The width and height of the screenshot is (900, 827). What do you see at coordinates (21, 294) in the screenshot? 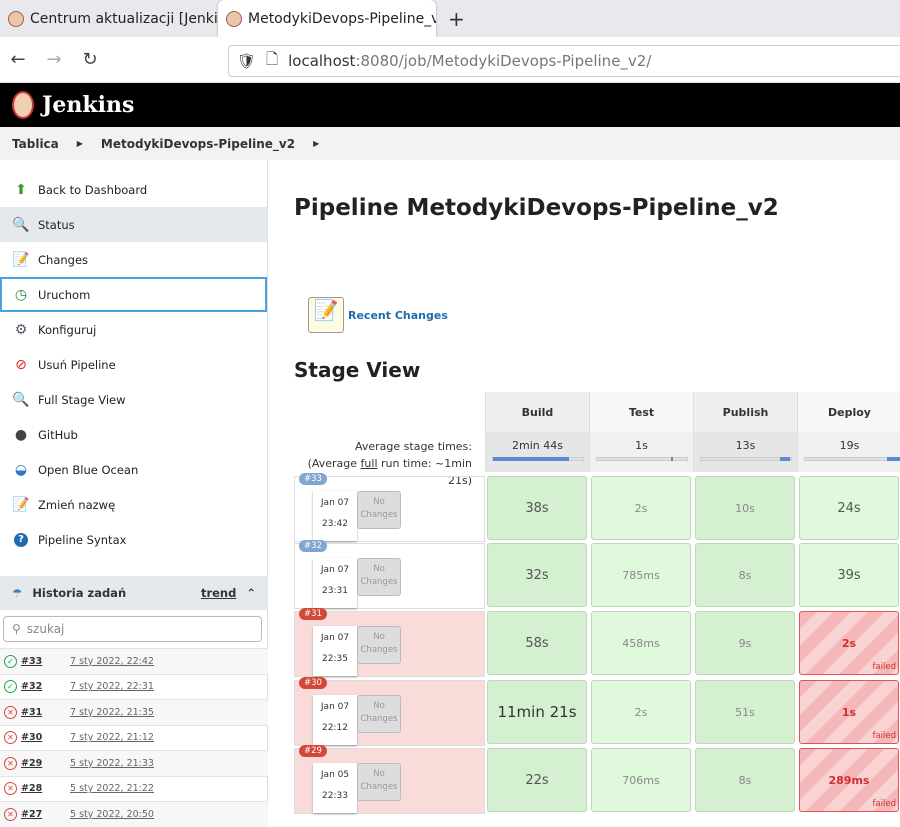
I see `clock-run-icon: ◷` at bounding box center [21, 294].